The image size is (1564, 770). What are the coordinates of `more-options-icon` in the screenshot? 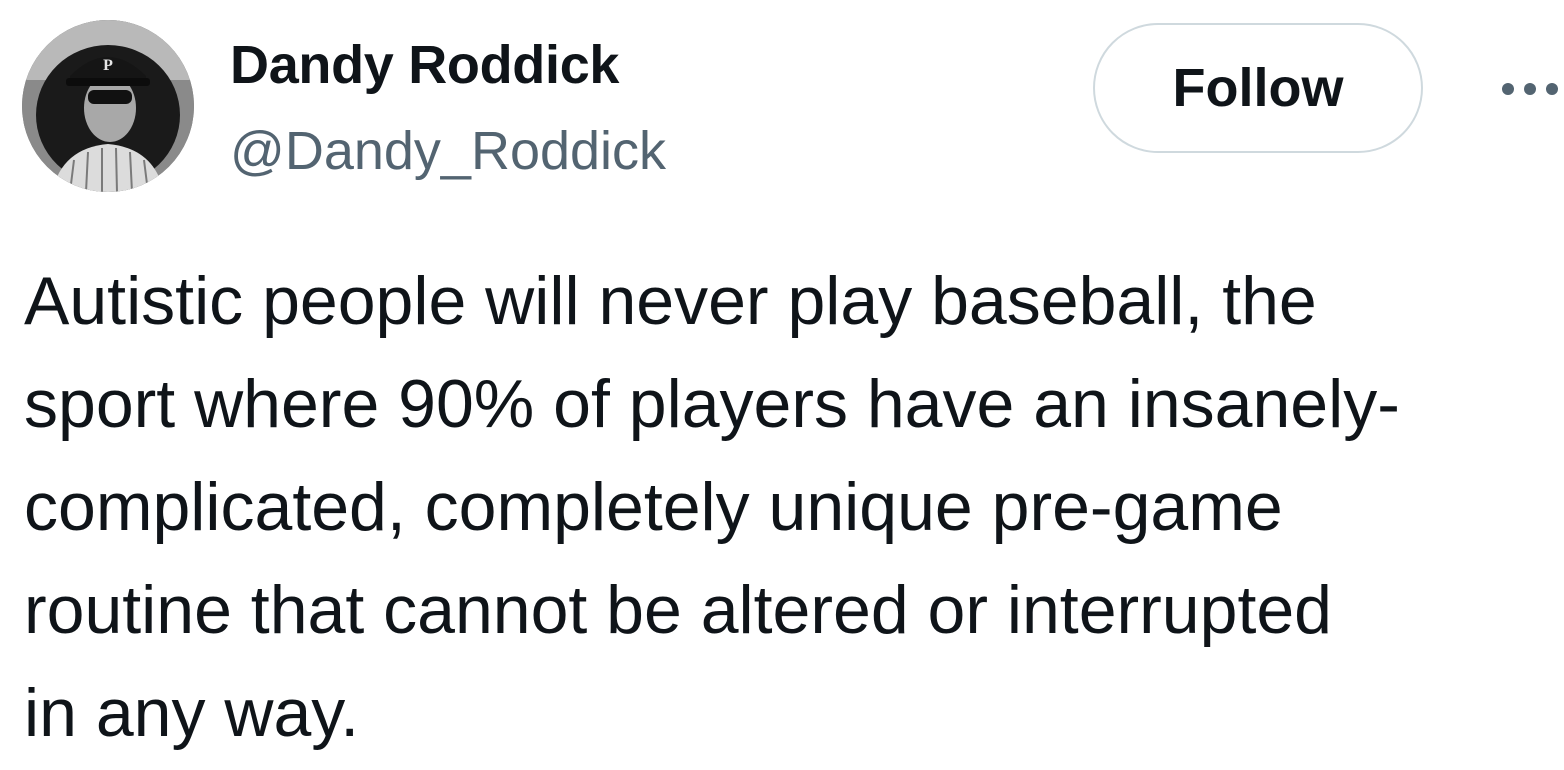 It's located at (1530, 89).